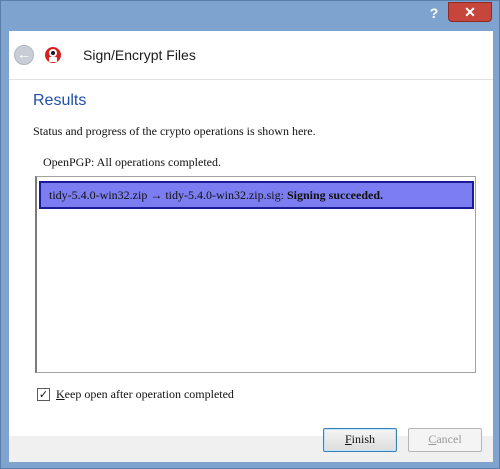  I want to click on close-button: ✕, so click(470, 12).